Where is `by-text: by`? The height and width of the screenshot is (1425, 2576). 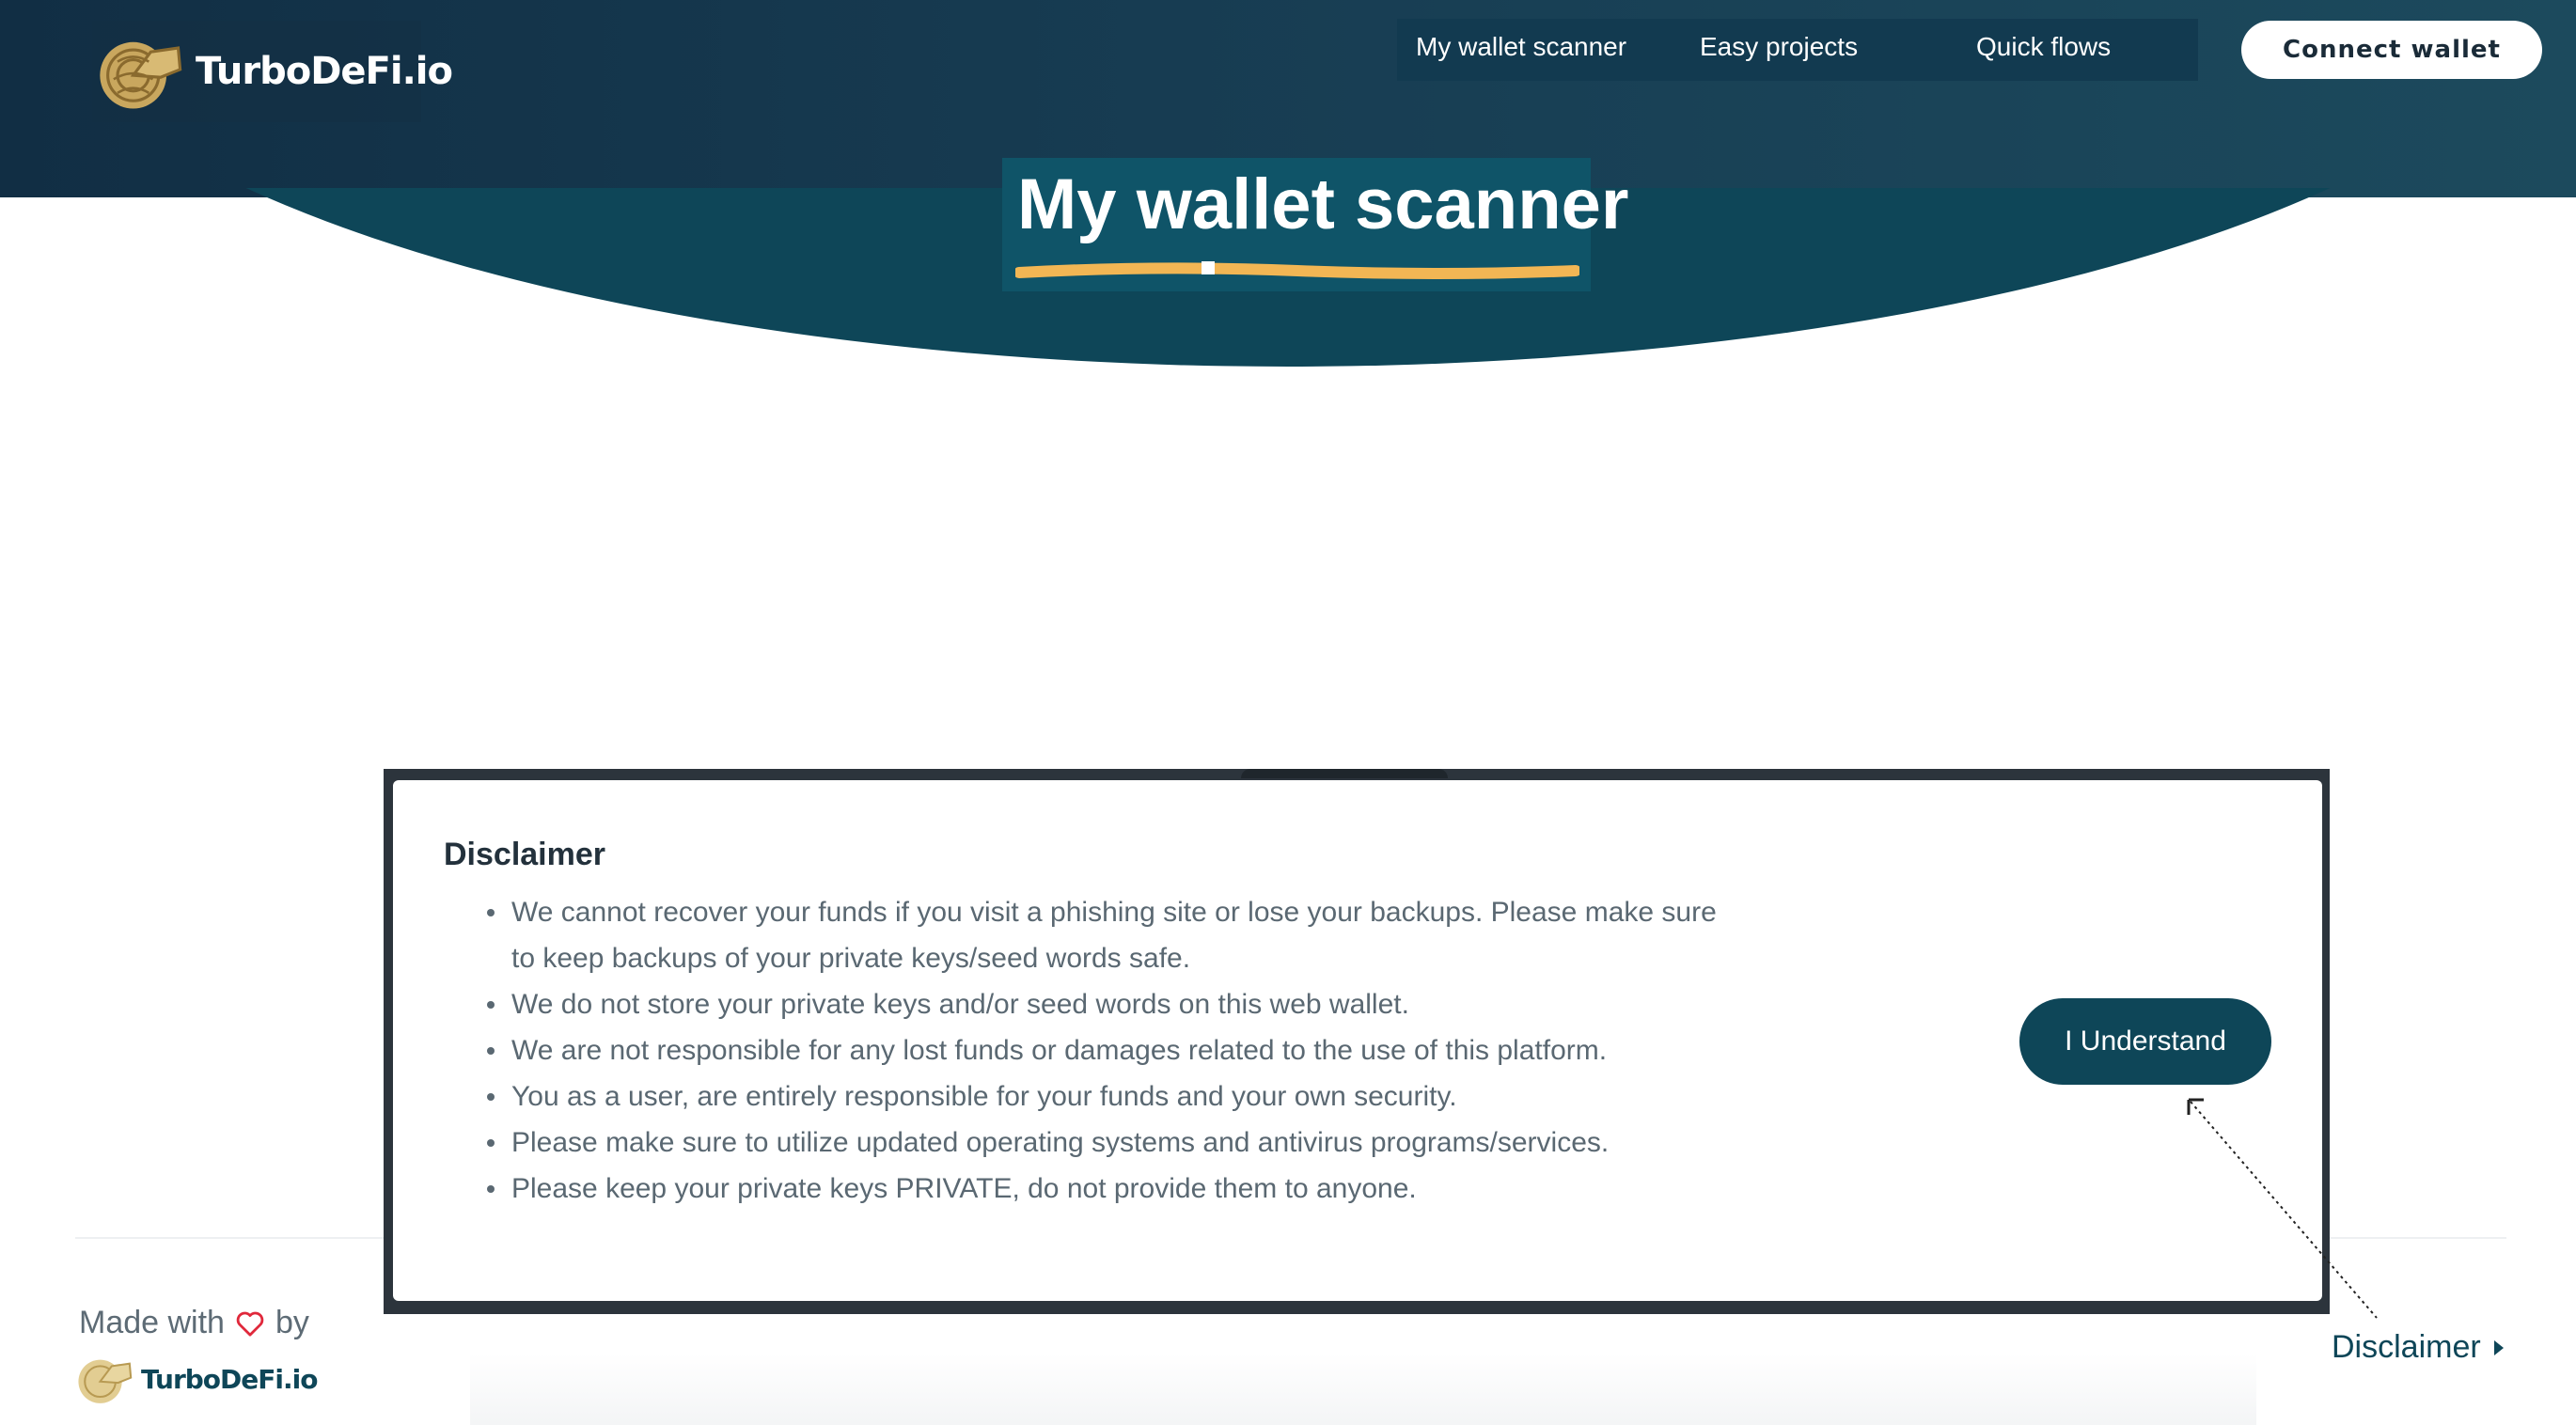
by-text: by is located at coordinates (292, 1322).